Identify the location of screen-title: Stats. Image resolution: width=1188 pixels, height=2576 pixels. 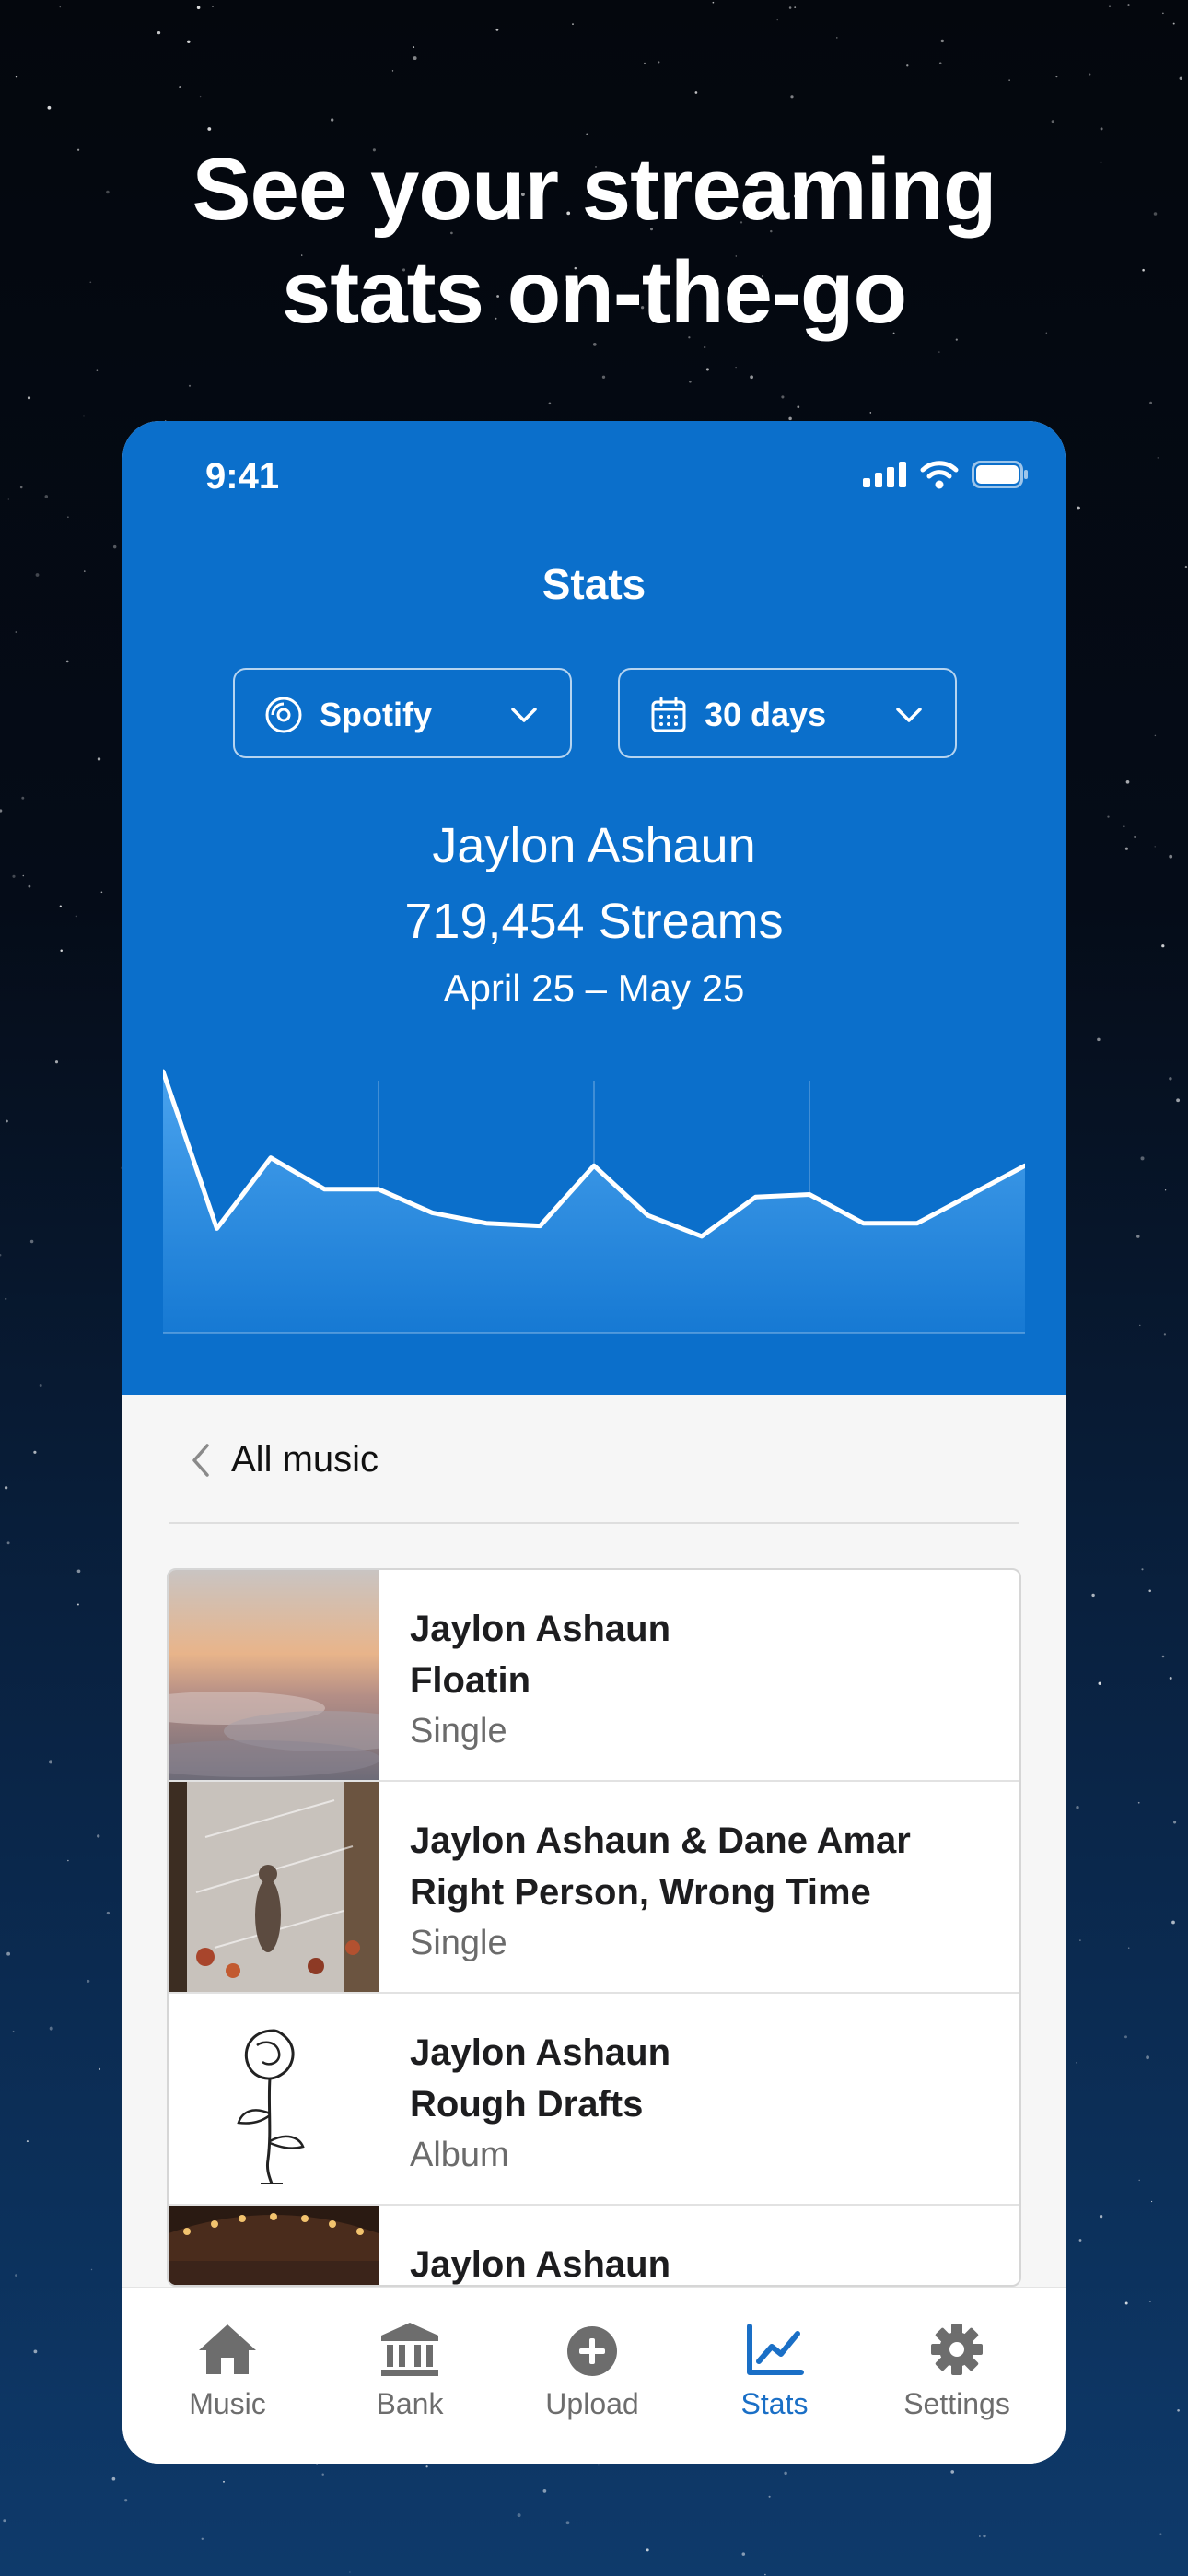
(594, 584).